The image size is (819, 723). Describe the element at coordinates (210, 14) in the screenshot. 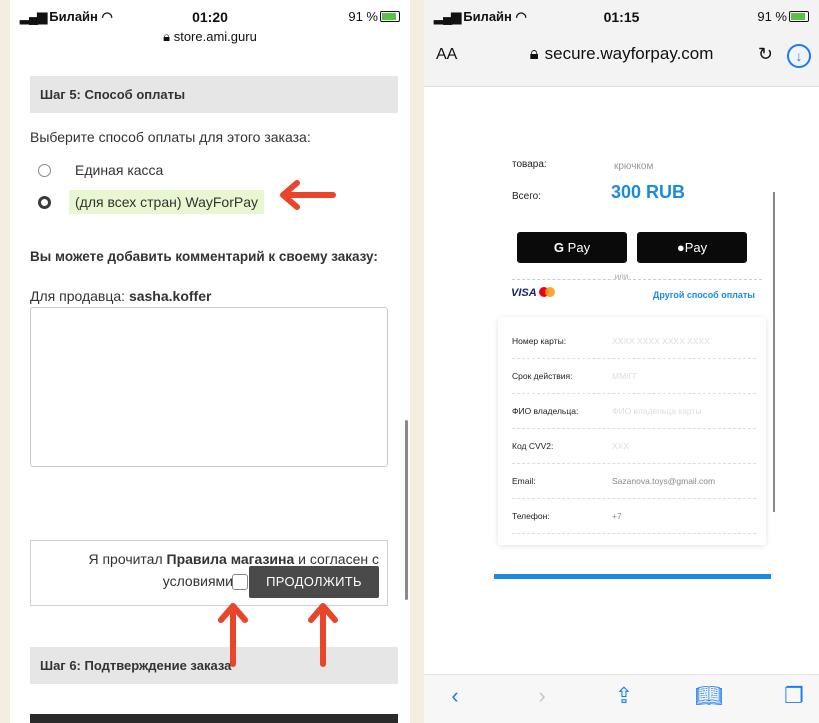

I see `status-bar: ▂▄▆ Билайн ◠ 01:20 91 %` at that location.